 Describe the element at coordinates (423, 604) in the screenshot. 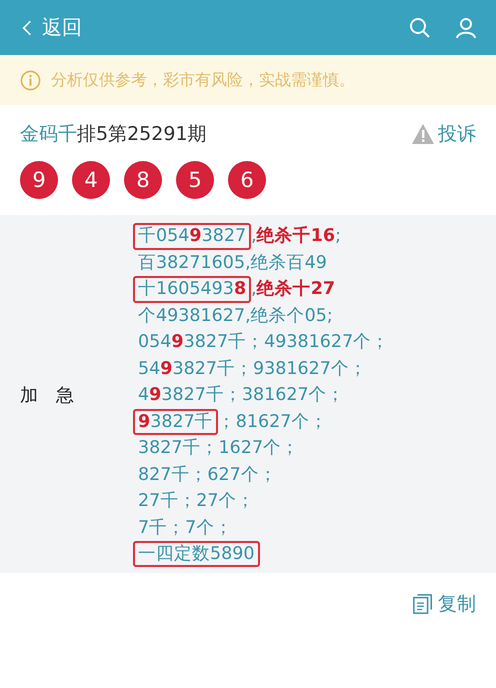

I see `copy-icon` at that location.